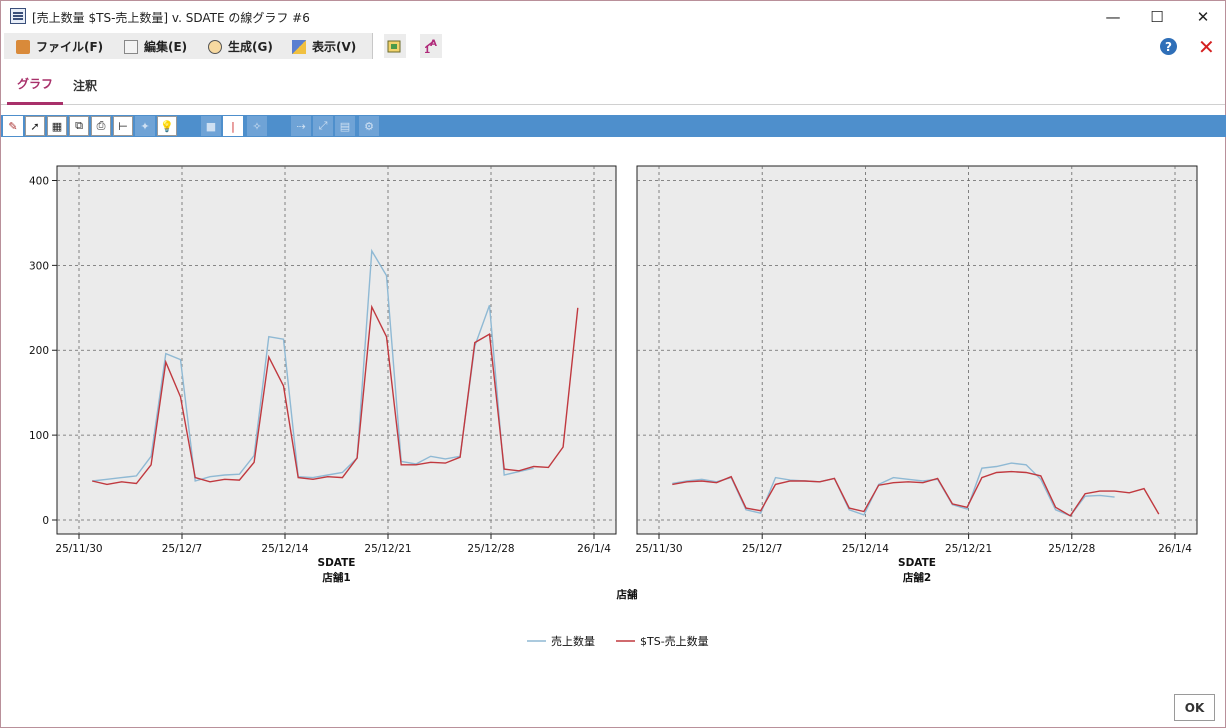 This screenshot has width=1226, height=728. I want to click on menu-generate: 生成(G), so click(240, 46).